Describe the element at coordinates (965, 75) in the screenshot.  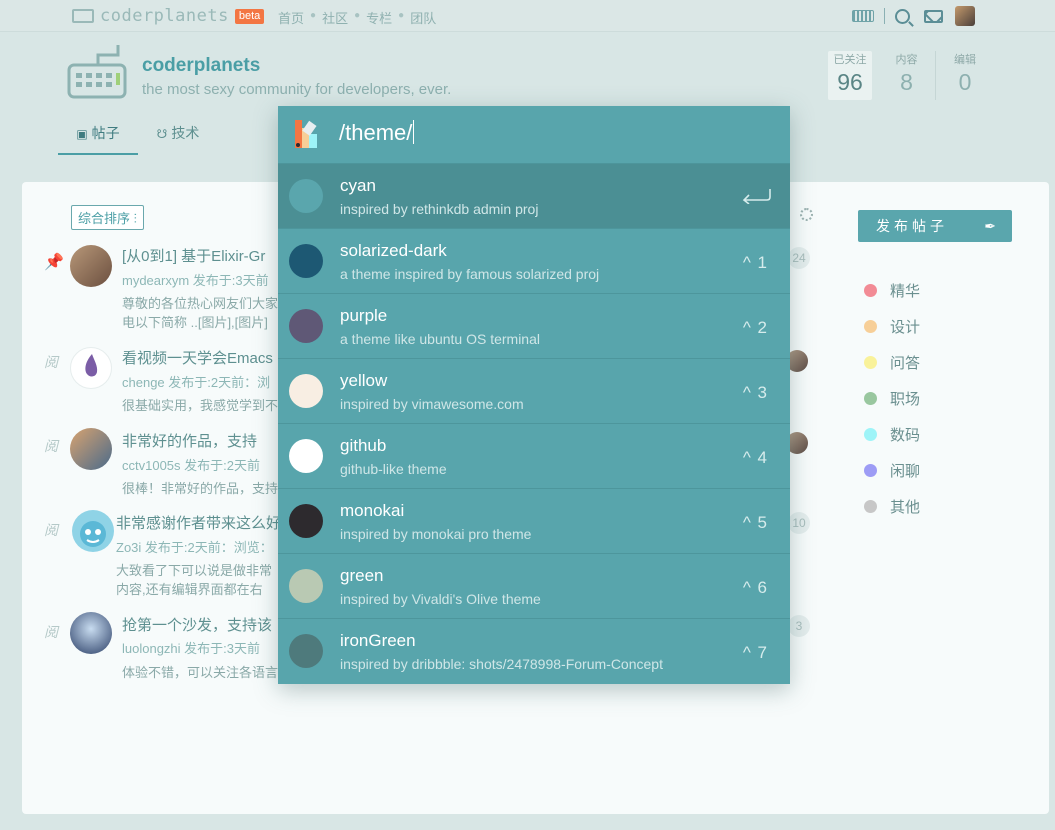
I see `stat-editors: 编辑 0` at that location.